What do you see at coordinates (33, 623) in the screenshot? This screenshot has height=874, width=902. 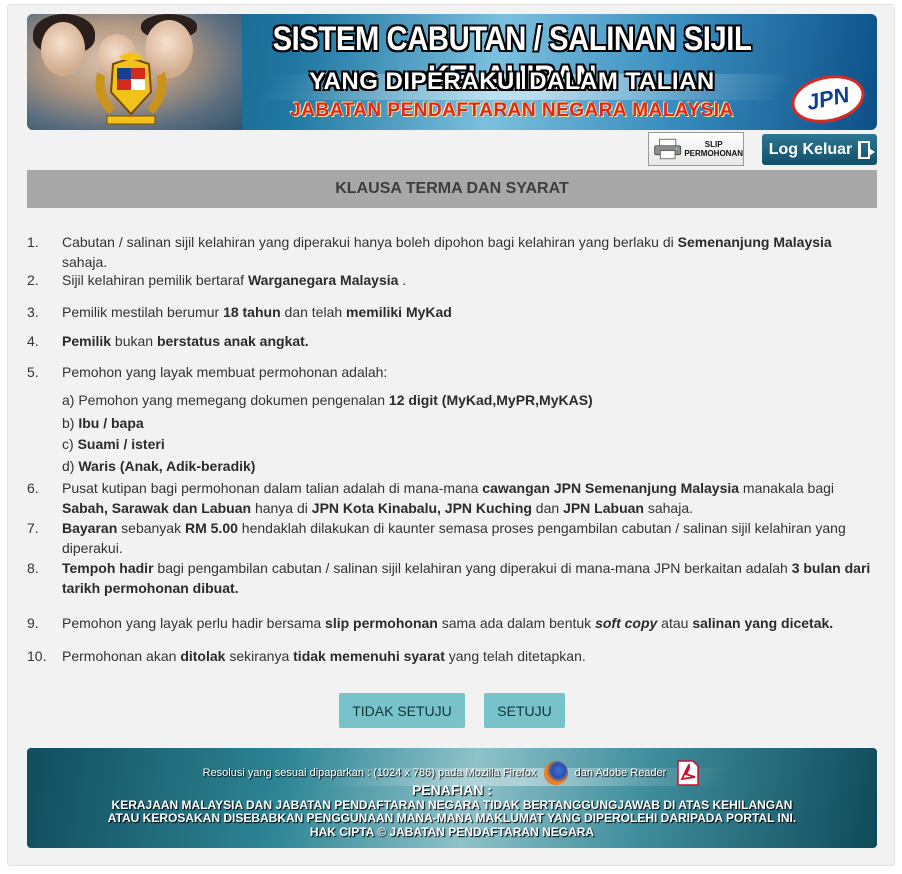 I see `clause-number: 9.` at bounding box center [33, 623].